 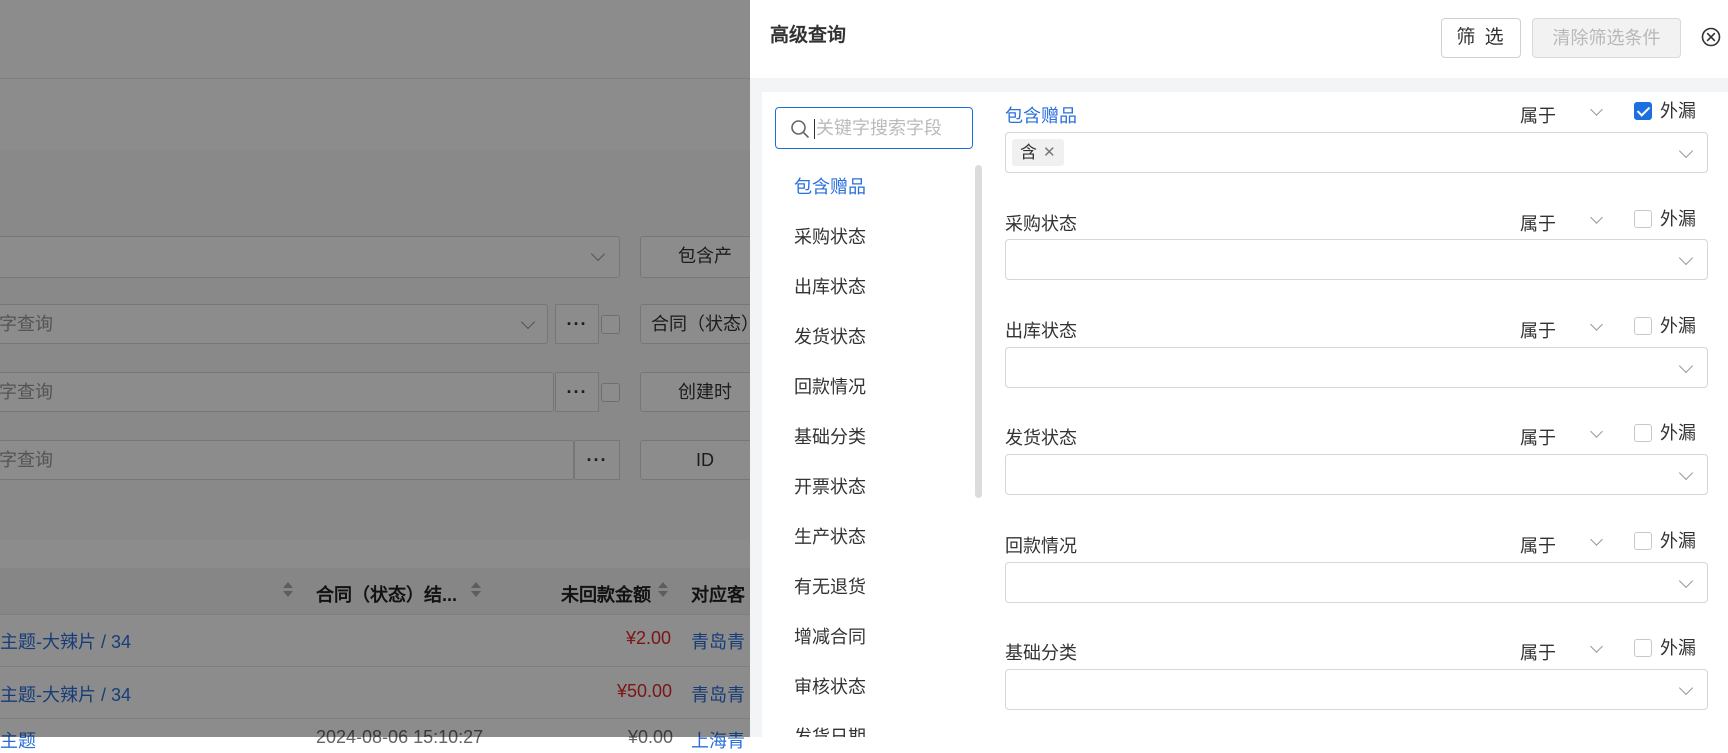 I want to click on selected-tag: 含 ✕, so click(x=1038, y=152).